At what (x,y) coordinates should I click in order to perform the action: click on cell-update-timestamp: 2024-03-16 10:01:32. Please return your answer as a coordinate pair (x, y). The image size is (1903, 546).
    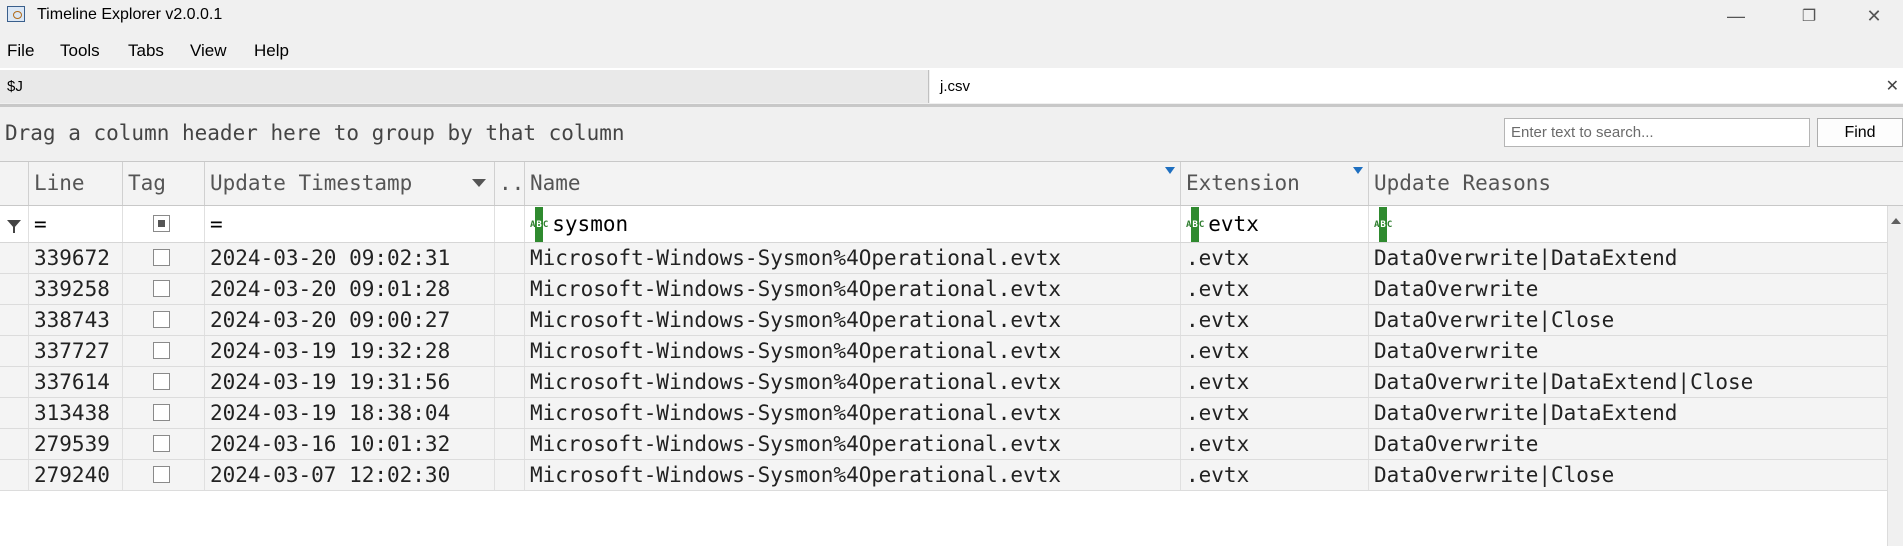
    Looking at the image, I should click on (349, 444).